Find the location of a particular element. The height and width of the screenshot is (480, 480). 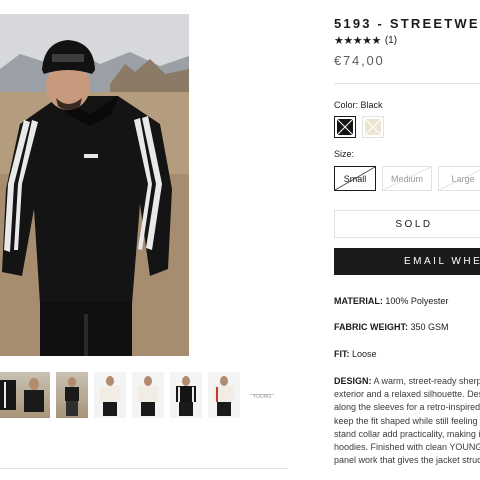

description-line: panel work that gives the jacket struc is located at coordinates (407, 460).